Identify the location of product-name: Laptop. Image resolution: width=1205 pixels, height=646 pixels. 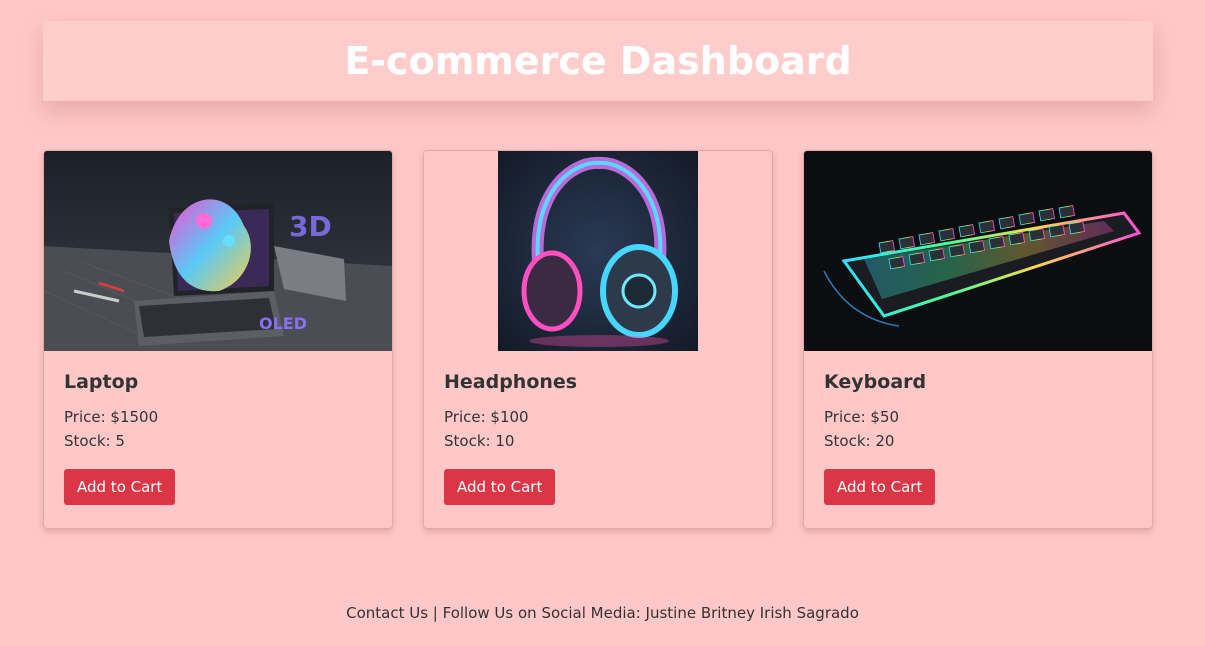
(101, 382).